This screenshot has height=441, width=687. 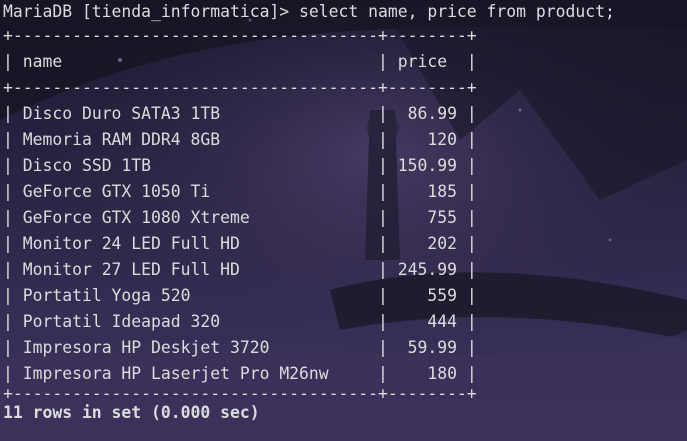 What do you see at coordinates (427, 269) in the screenshot?
I see `cell-price: 245.99` at bounding box center [427, 269].